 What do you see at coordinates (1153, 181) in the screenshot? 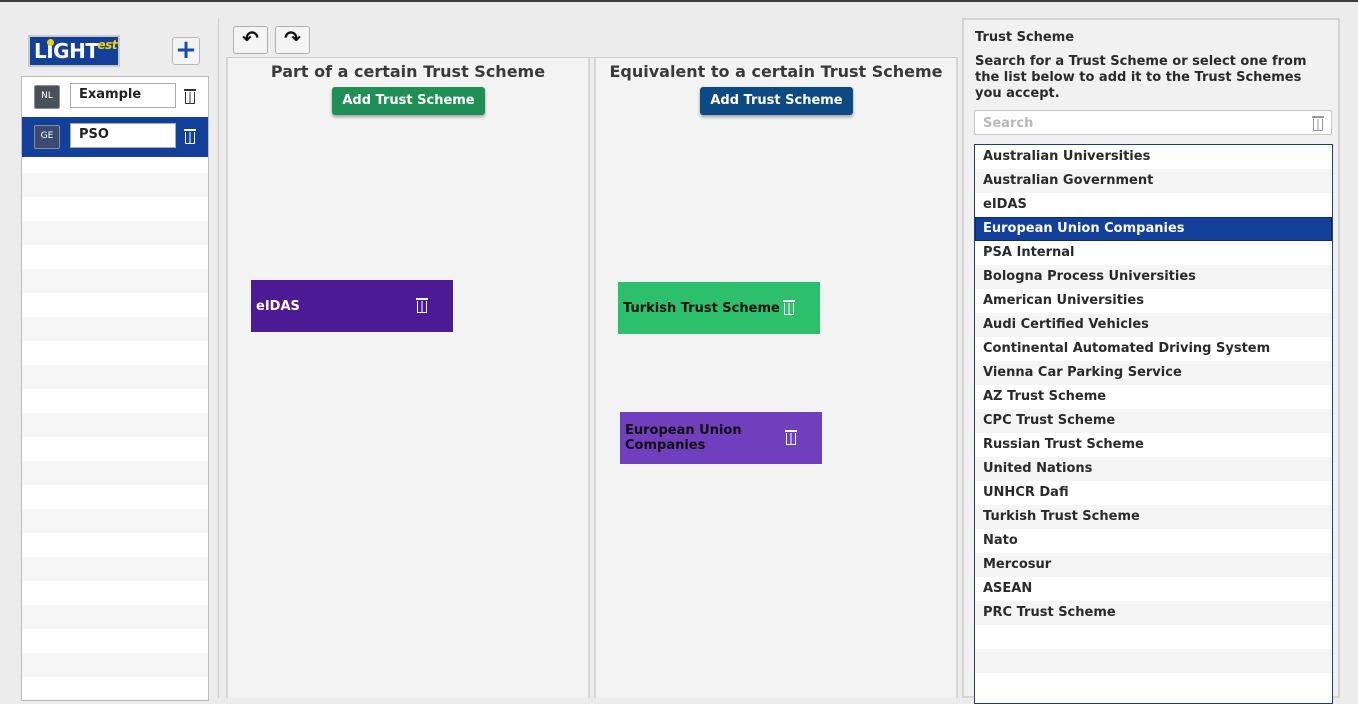
I see `scheme-list-item: Australian Government` at bounding box center [1153, 181].